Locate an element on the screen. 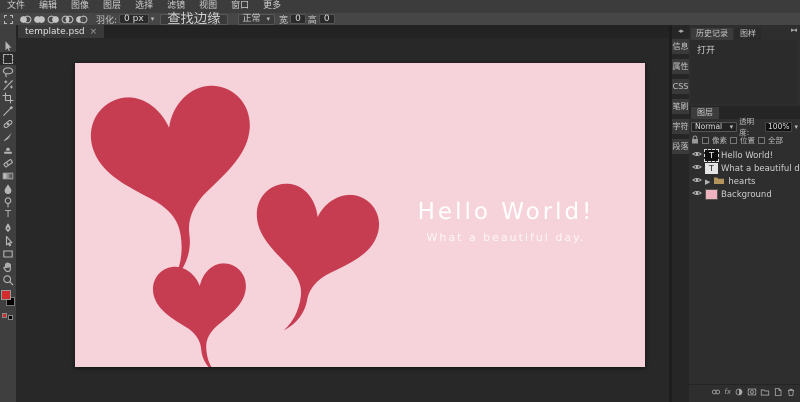  magic-wand-tool is located at coordinates (8, 84).